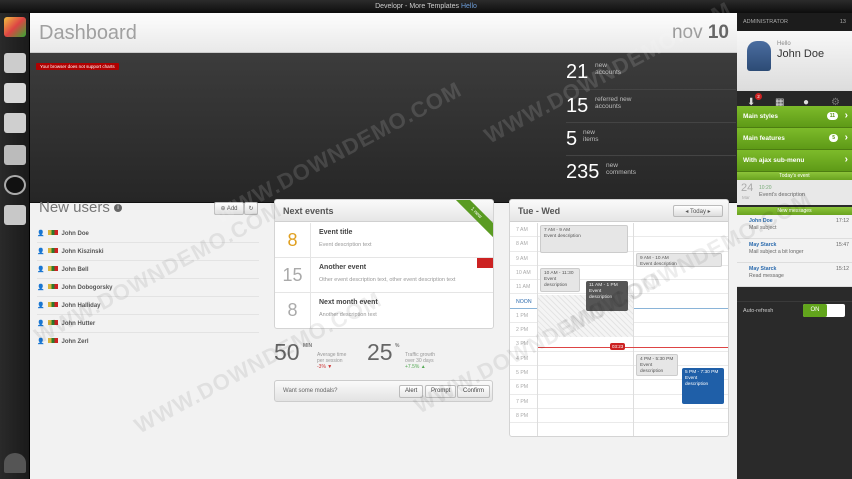 The height and width of the screenshot is (479, 852). I want to click on metric-time-label: Average time per session -3% ▼, so click(332, 361).